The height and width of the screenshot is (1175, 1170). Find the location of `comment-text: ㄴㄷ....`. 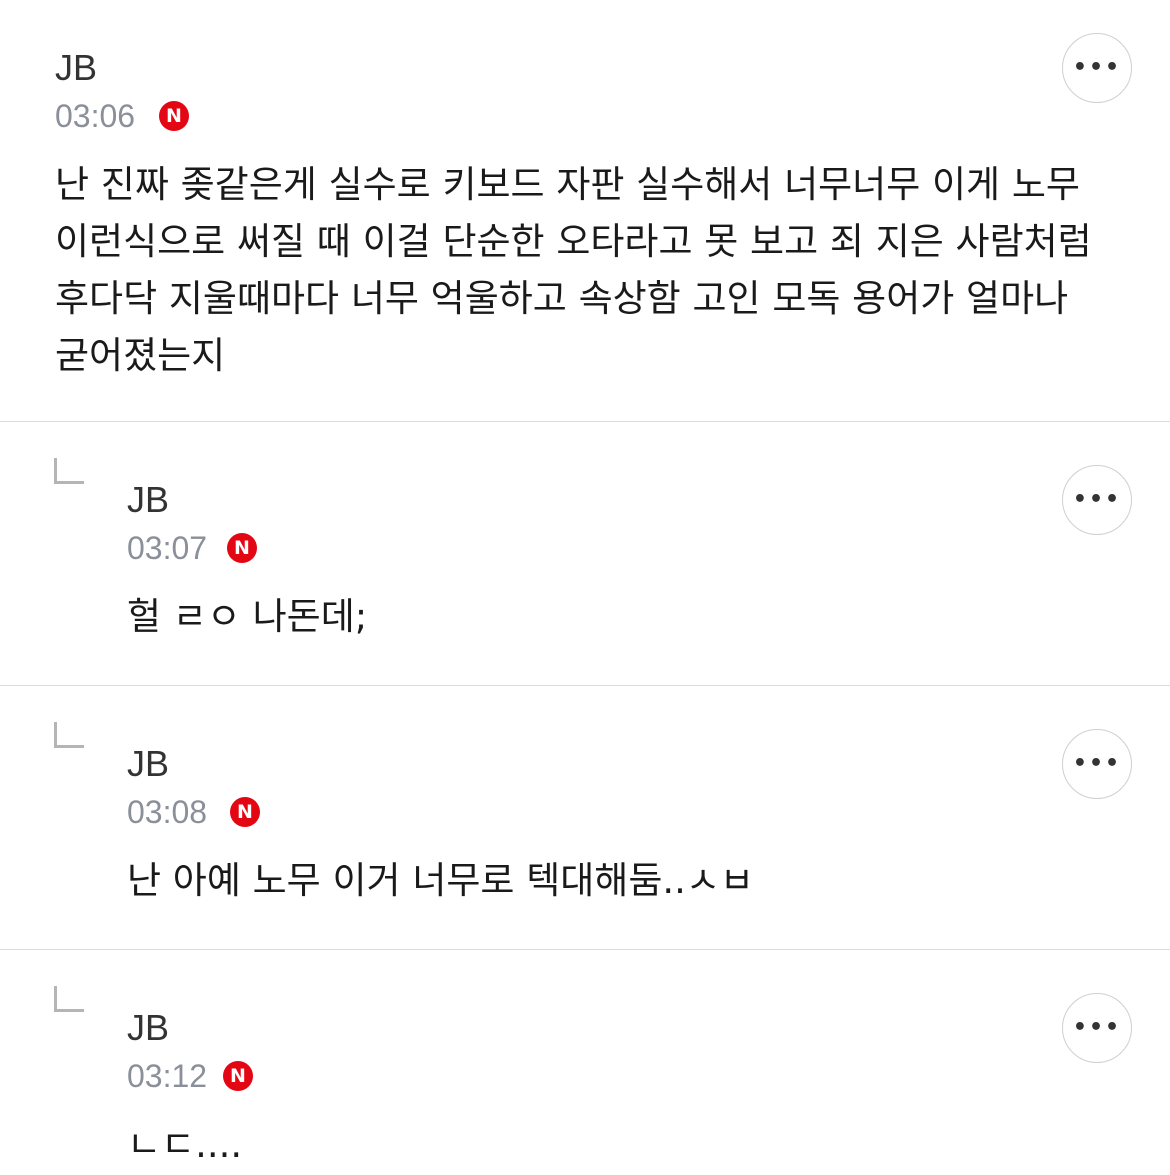

comment-text: ㄴㄷ.... is located at coordinates (185, 1144).